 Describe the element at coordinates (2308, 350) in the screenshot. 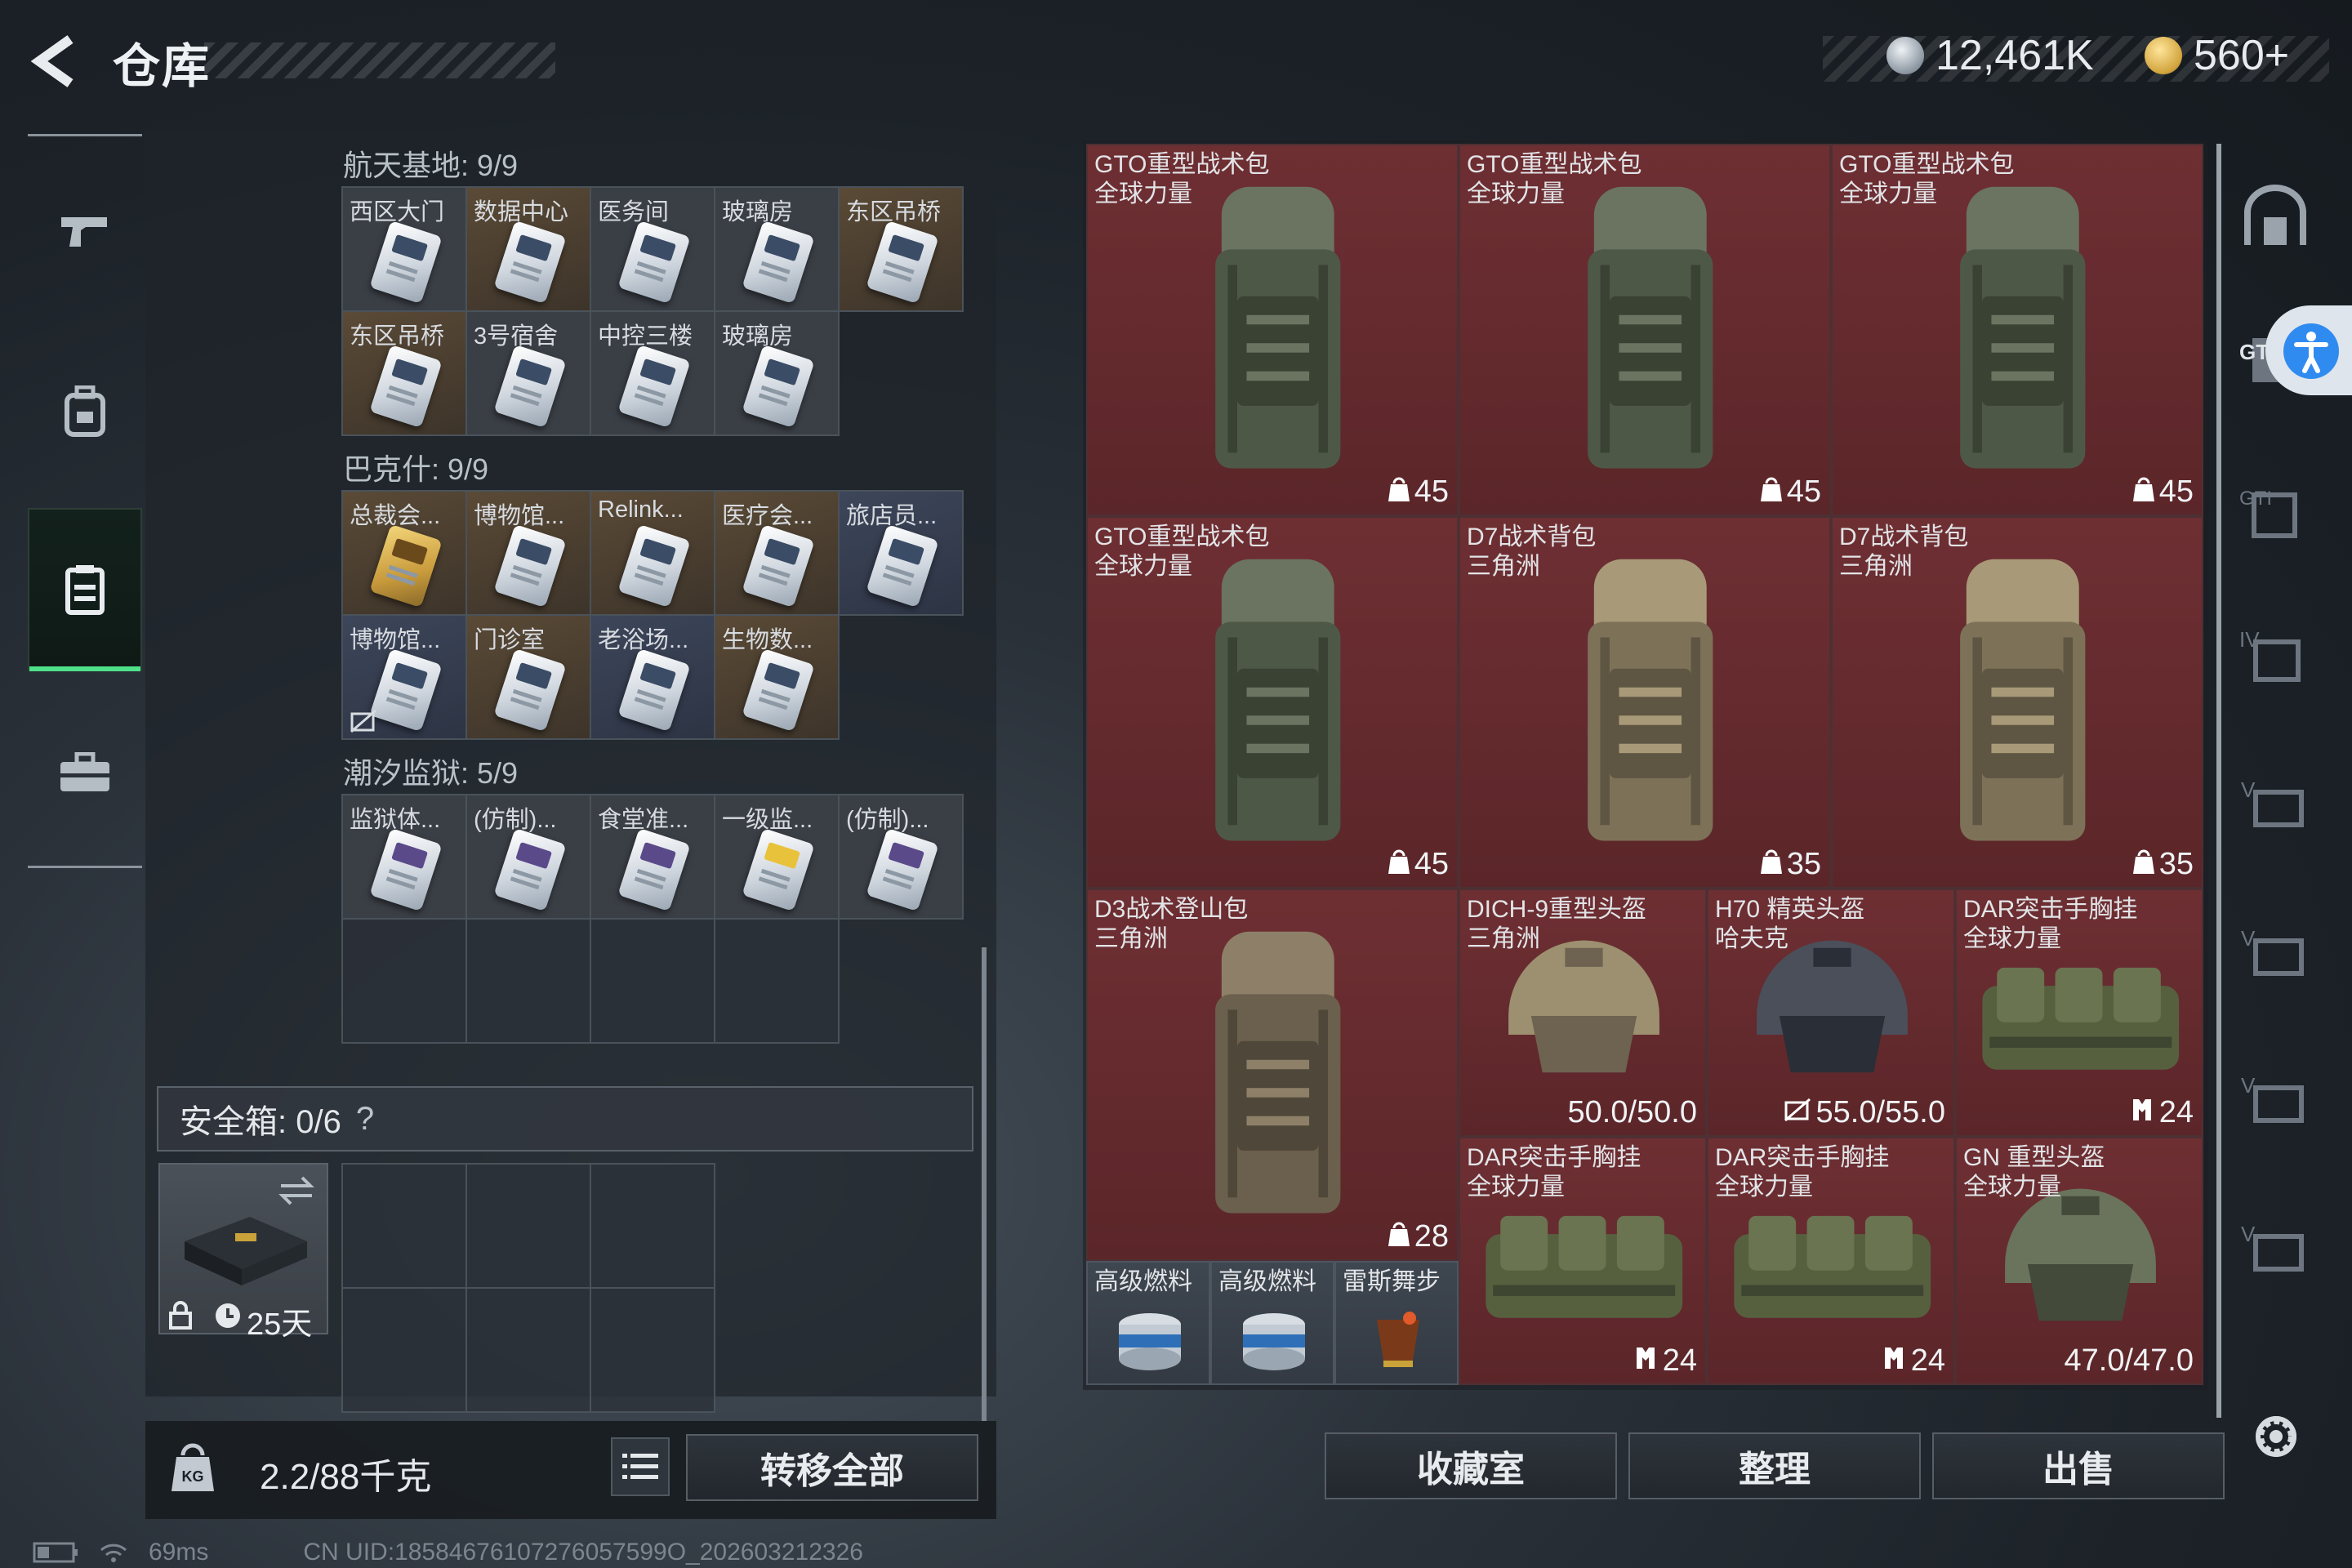

I see `accessibility-button` at that location.